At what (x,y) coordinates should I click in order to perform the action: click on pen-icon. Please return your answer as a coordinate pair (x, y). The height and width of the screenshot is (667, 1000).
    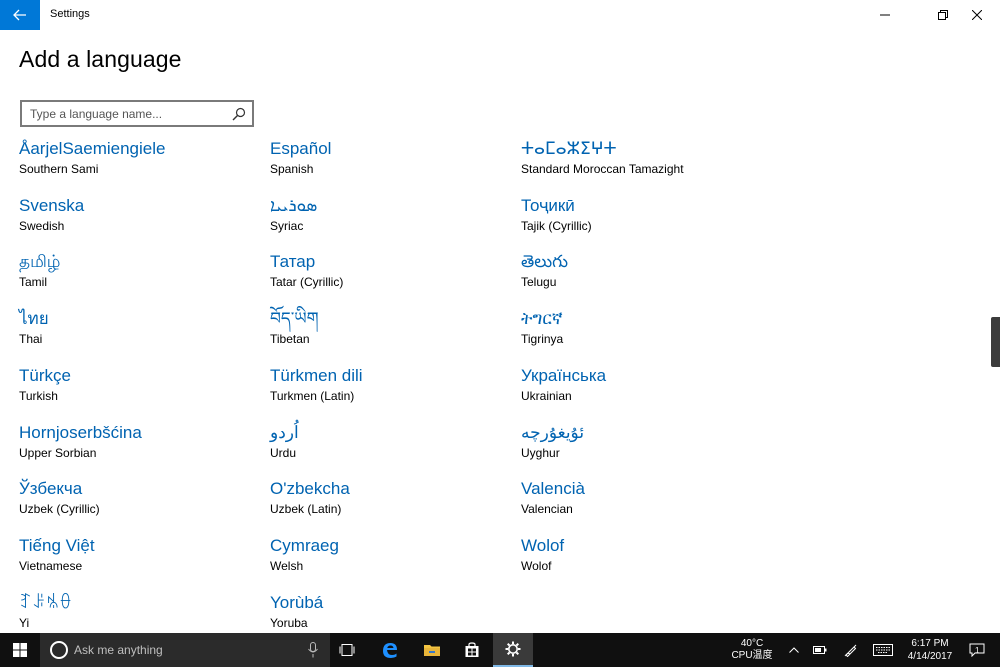
    Looking at the image, I should click on (850, 650).